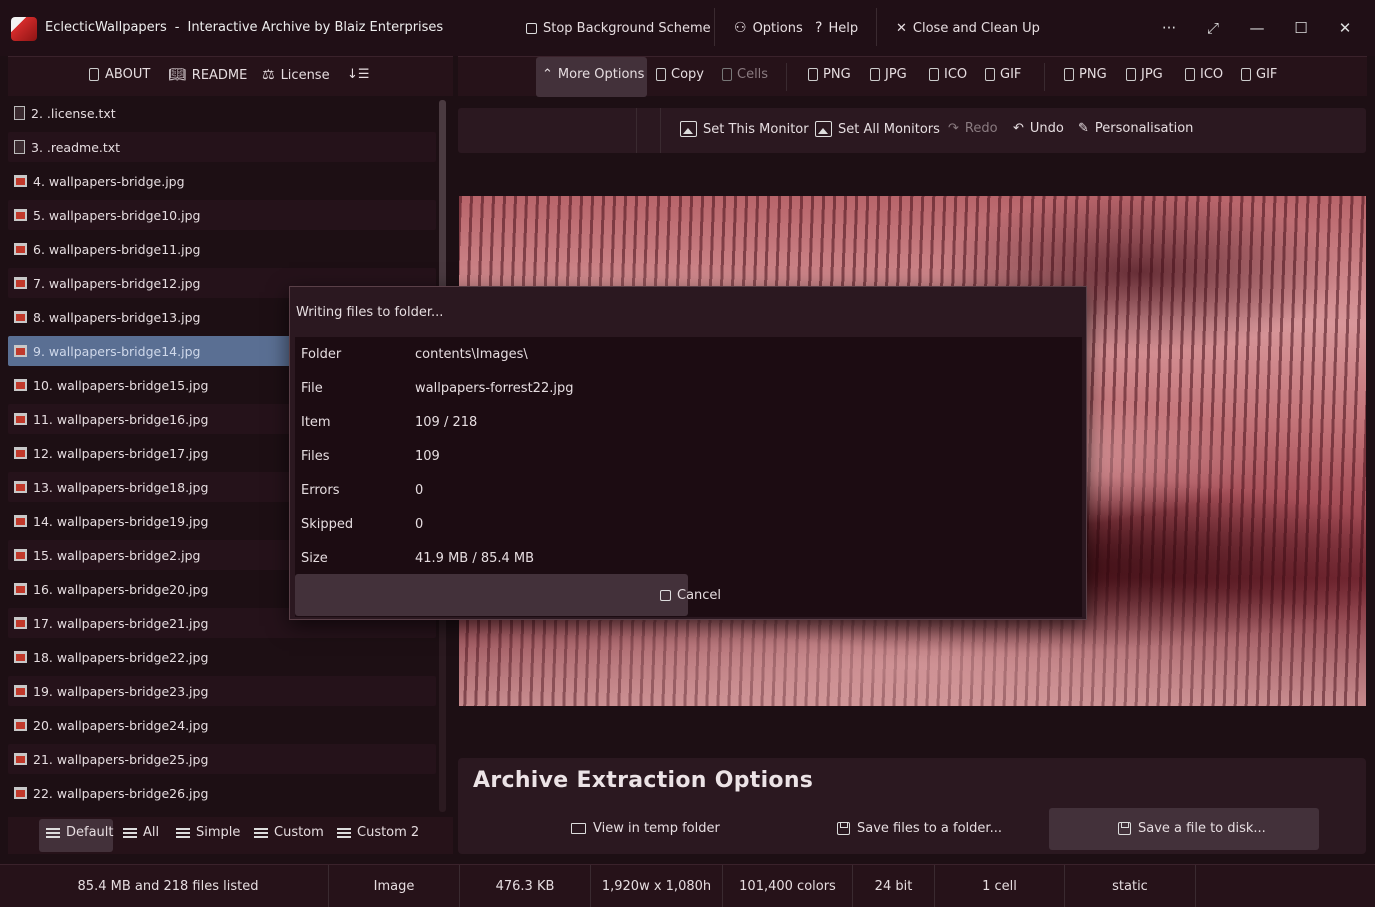 Image resolution: width=1375 pixels, height=907 pixels. Describe the element at coordinates (1257, 28) in the screenshot. I see `minimize-button: —` at that location.